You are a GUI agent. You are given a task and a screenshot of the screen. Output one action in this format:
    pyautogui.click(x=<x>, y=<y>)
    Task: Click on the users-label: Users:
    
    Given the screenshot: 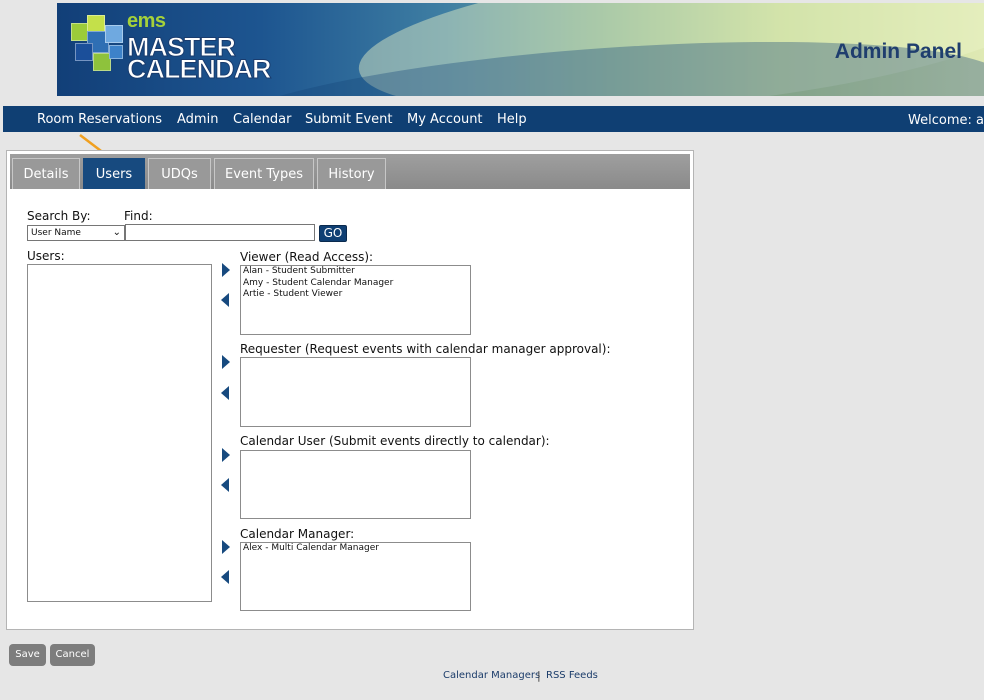 What is the action you would take?
    pyautogui.click(x=46, y=256)
    